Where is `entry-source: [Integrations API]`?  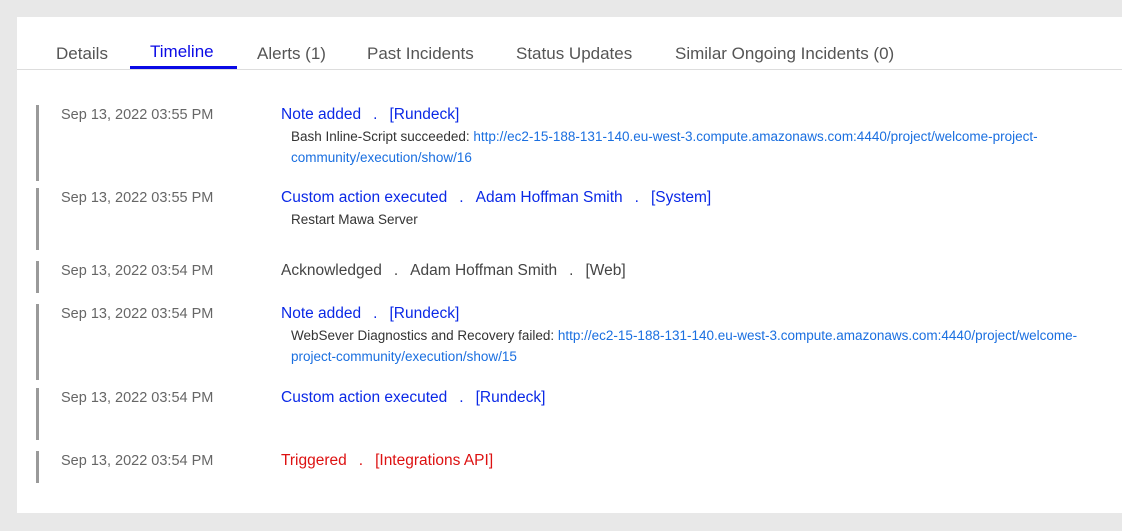 entry-source: [Integrations API] is located at coordinates (434, 460).